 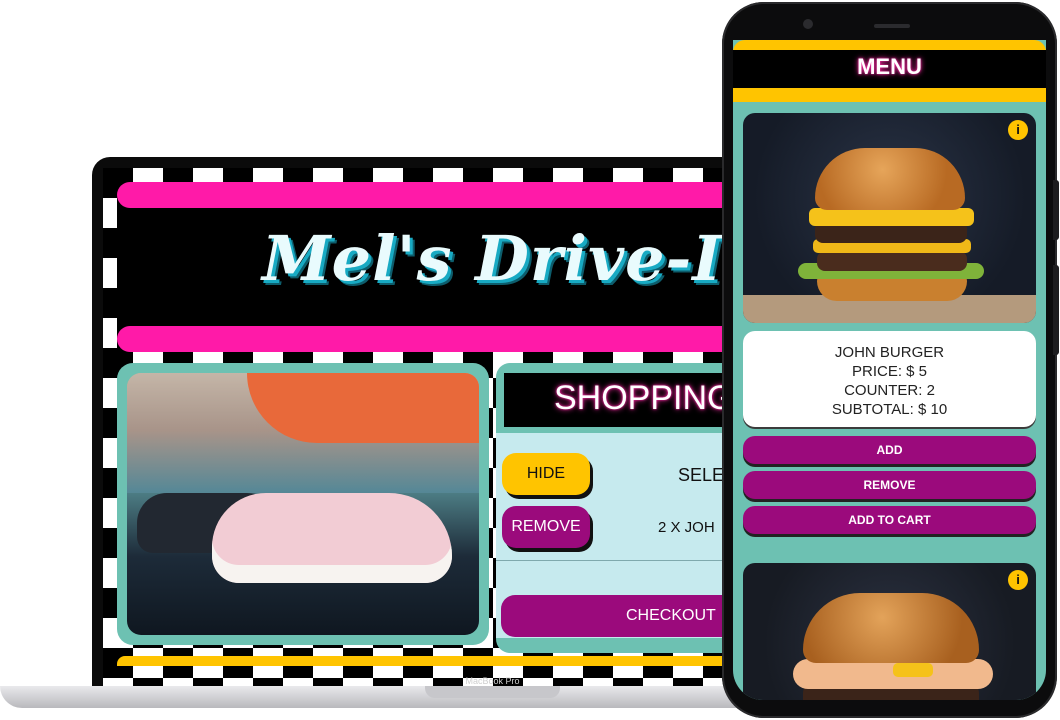 What do you see at coordinates (492, 692) in the screenshot?
I see `laptop-notch` at bounding box center [492, 692].